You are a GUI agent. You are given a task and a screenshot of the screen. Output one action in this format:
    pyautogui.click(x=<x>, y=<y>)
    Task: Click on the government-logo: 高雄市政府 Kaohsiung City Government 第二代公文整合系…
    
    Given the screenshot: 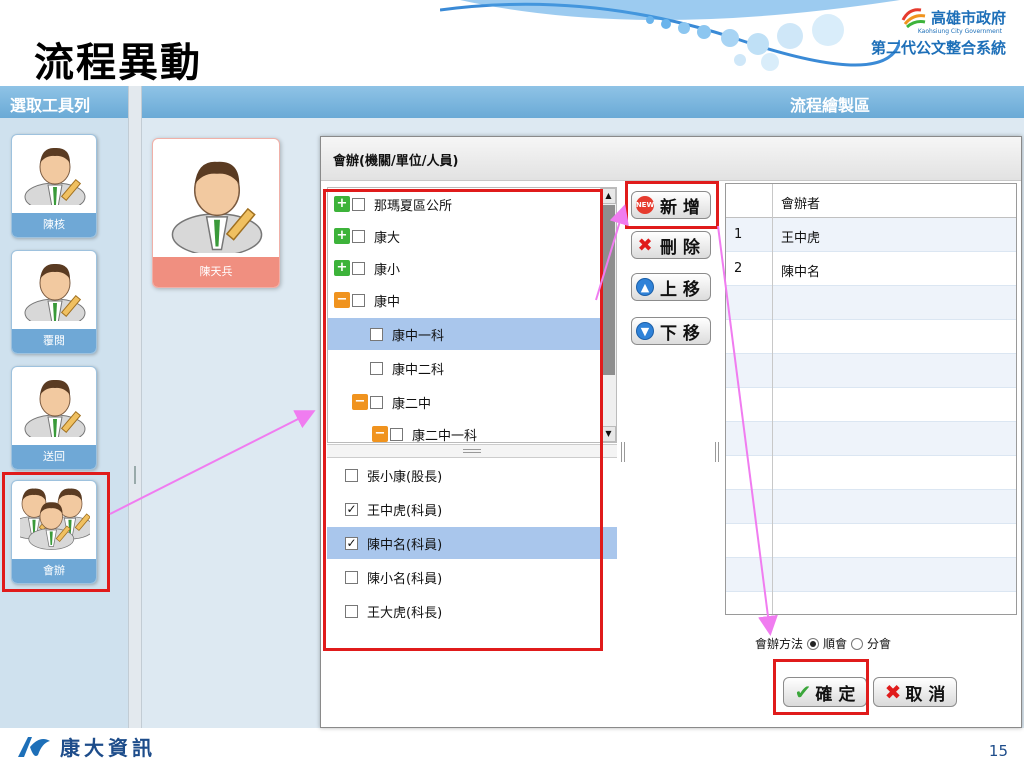 What is the action you would take?
    pyautogui.click(x=938, y=32)
    